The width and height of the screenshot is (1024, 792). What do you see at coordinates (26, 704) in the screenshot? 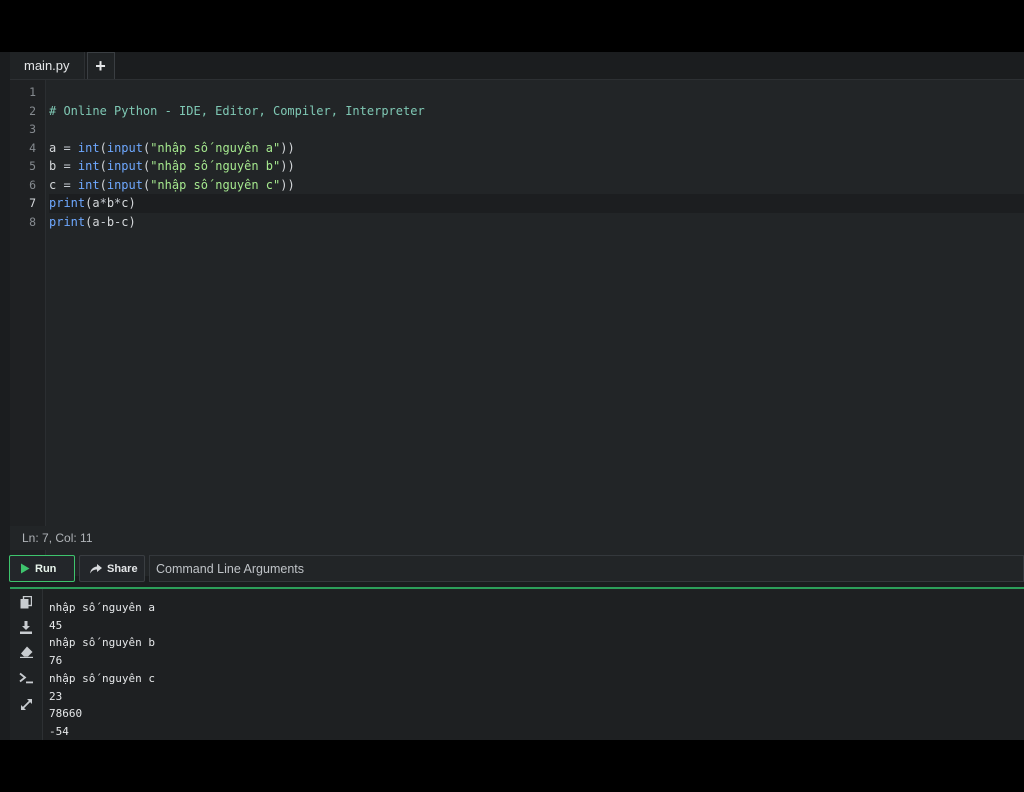
I see `expand-icon` at bounding box center [26, 704].